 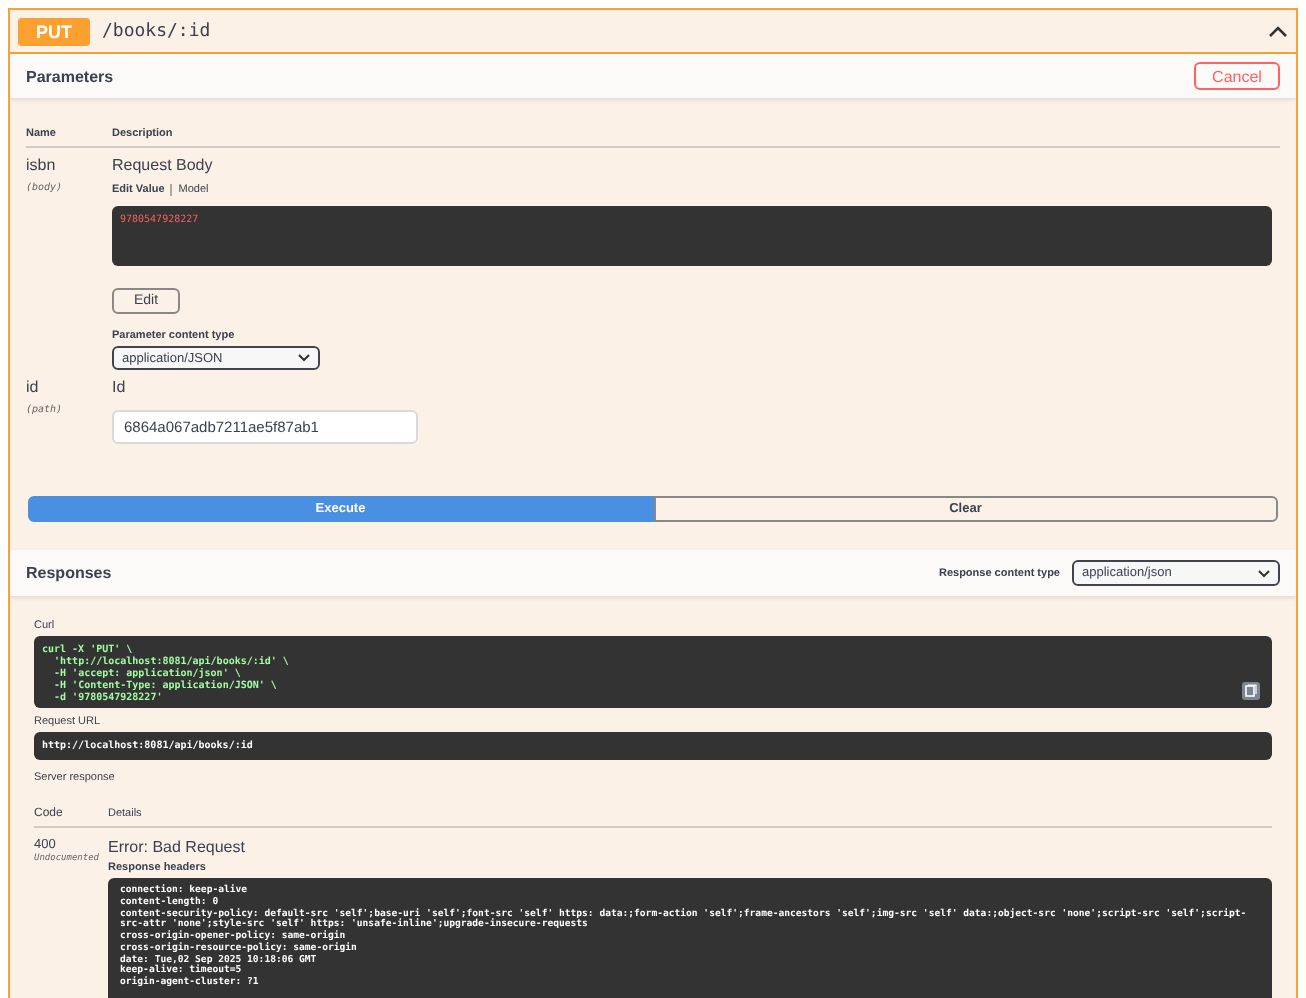 I want to click on chevron-icon, so click(x=1278, y=31).